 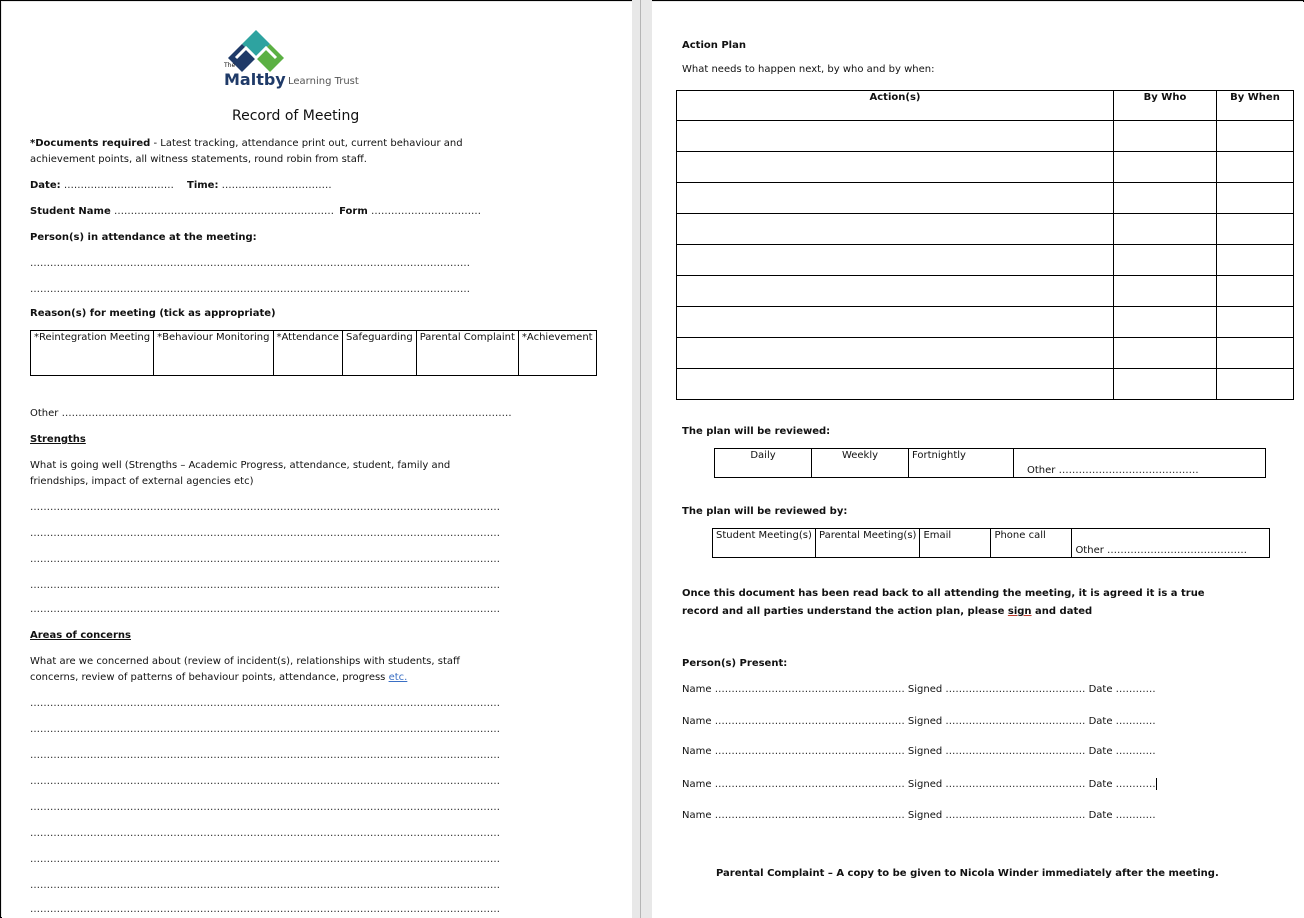 What do you see at coordinates (557, 353) in the screenshot?
I see `reason-achievement: *Achievement` at bounding box center [557, 353].